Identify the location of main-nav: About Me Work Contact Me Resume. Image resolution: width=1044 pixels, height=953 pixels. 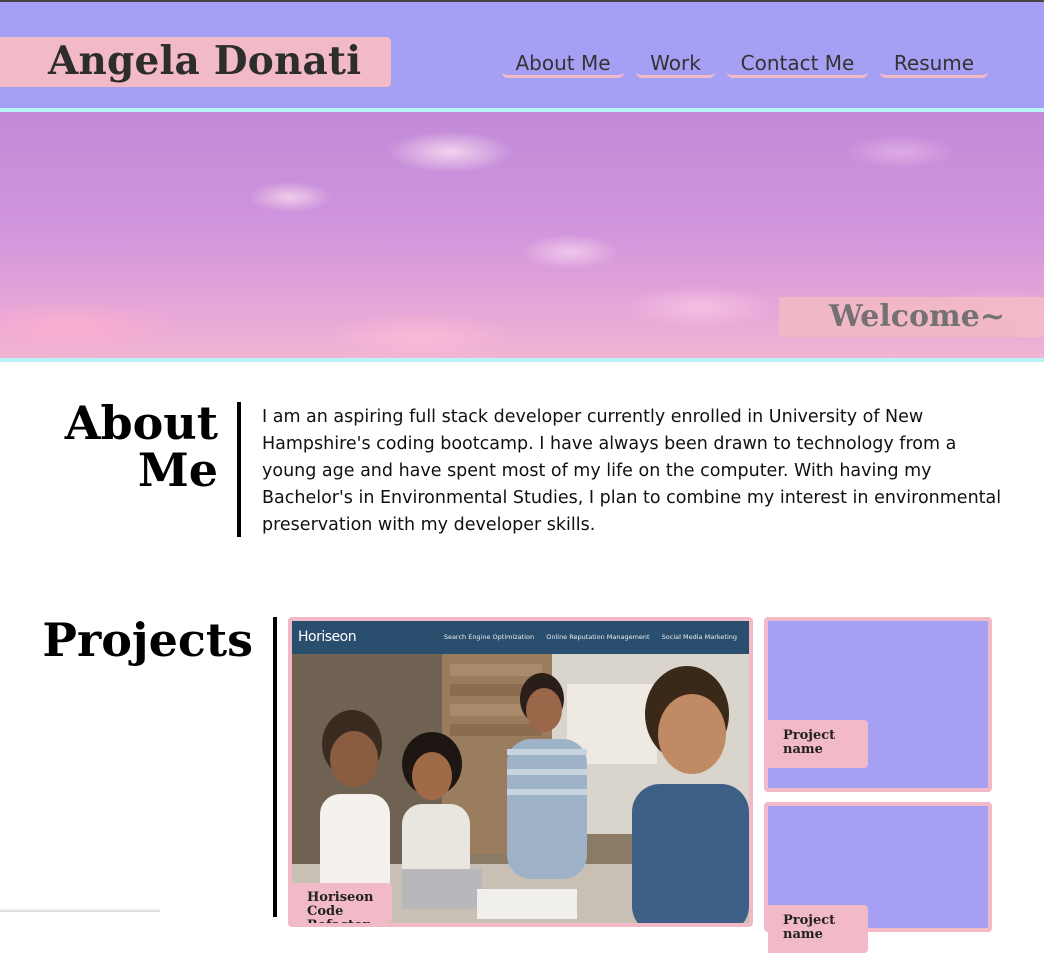
(522, 64).